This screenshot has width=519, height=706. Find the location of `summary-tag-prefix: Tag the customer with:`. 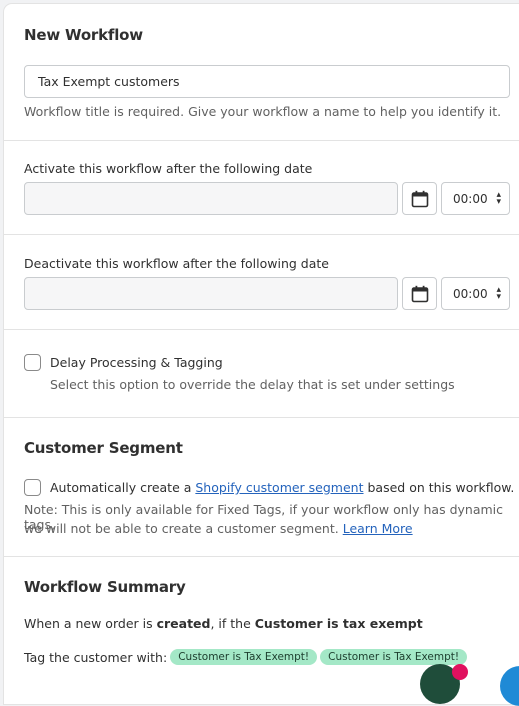

summary-tag-prefix: Tag the customer with: is located at coordinates (96, 657).